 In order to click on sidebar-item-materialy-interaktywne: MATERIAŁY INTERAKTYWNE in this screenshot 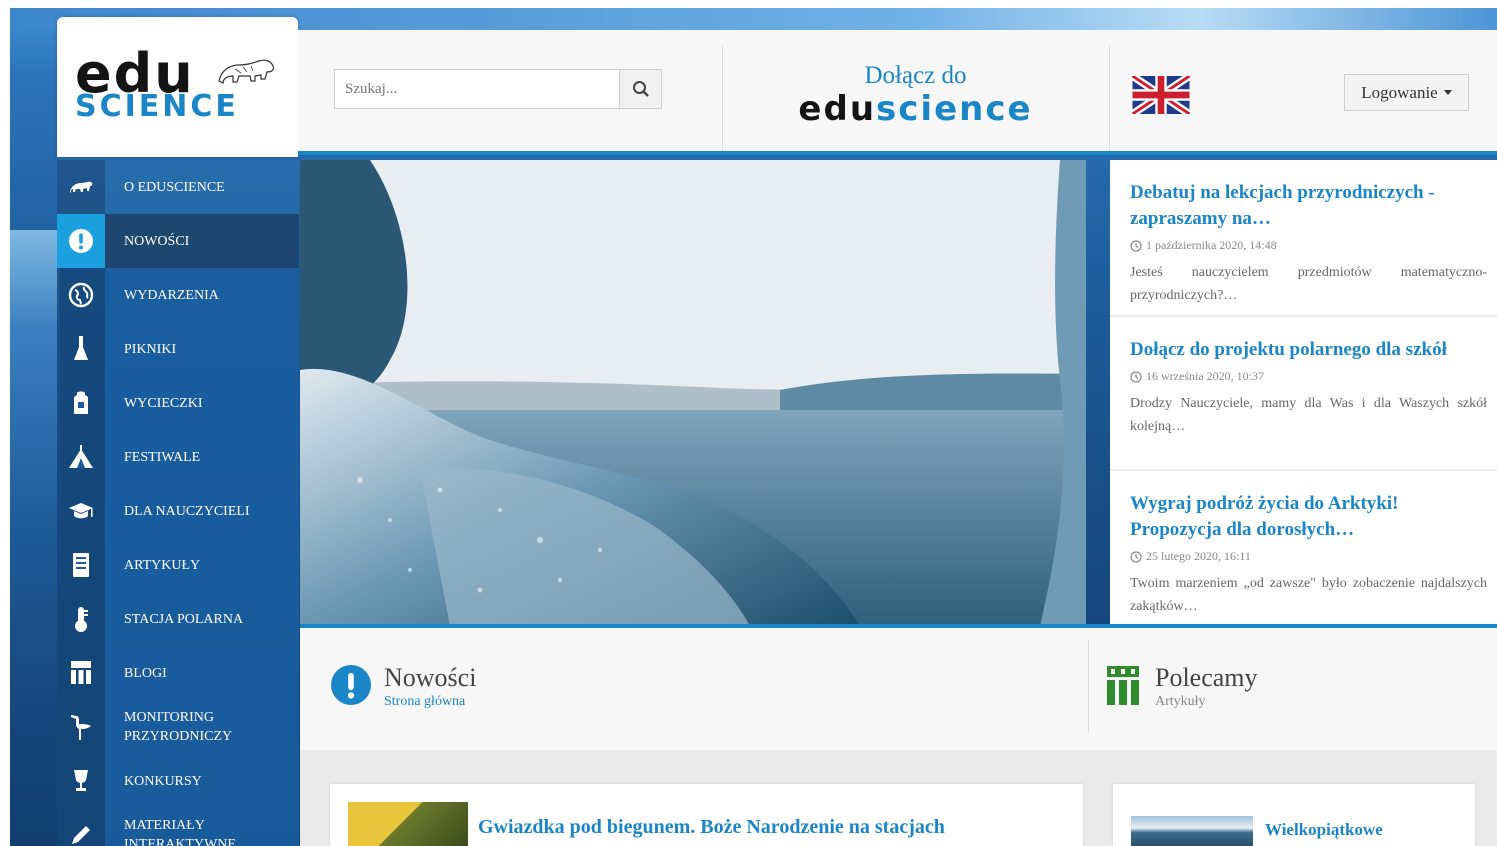, I will do `click(178, 827)`.